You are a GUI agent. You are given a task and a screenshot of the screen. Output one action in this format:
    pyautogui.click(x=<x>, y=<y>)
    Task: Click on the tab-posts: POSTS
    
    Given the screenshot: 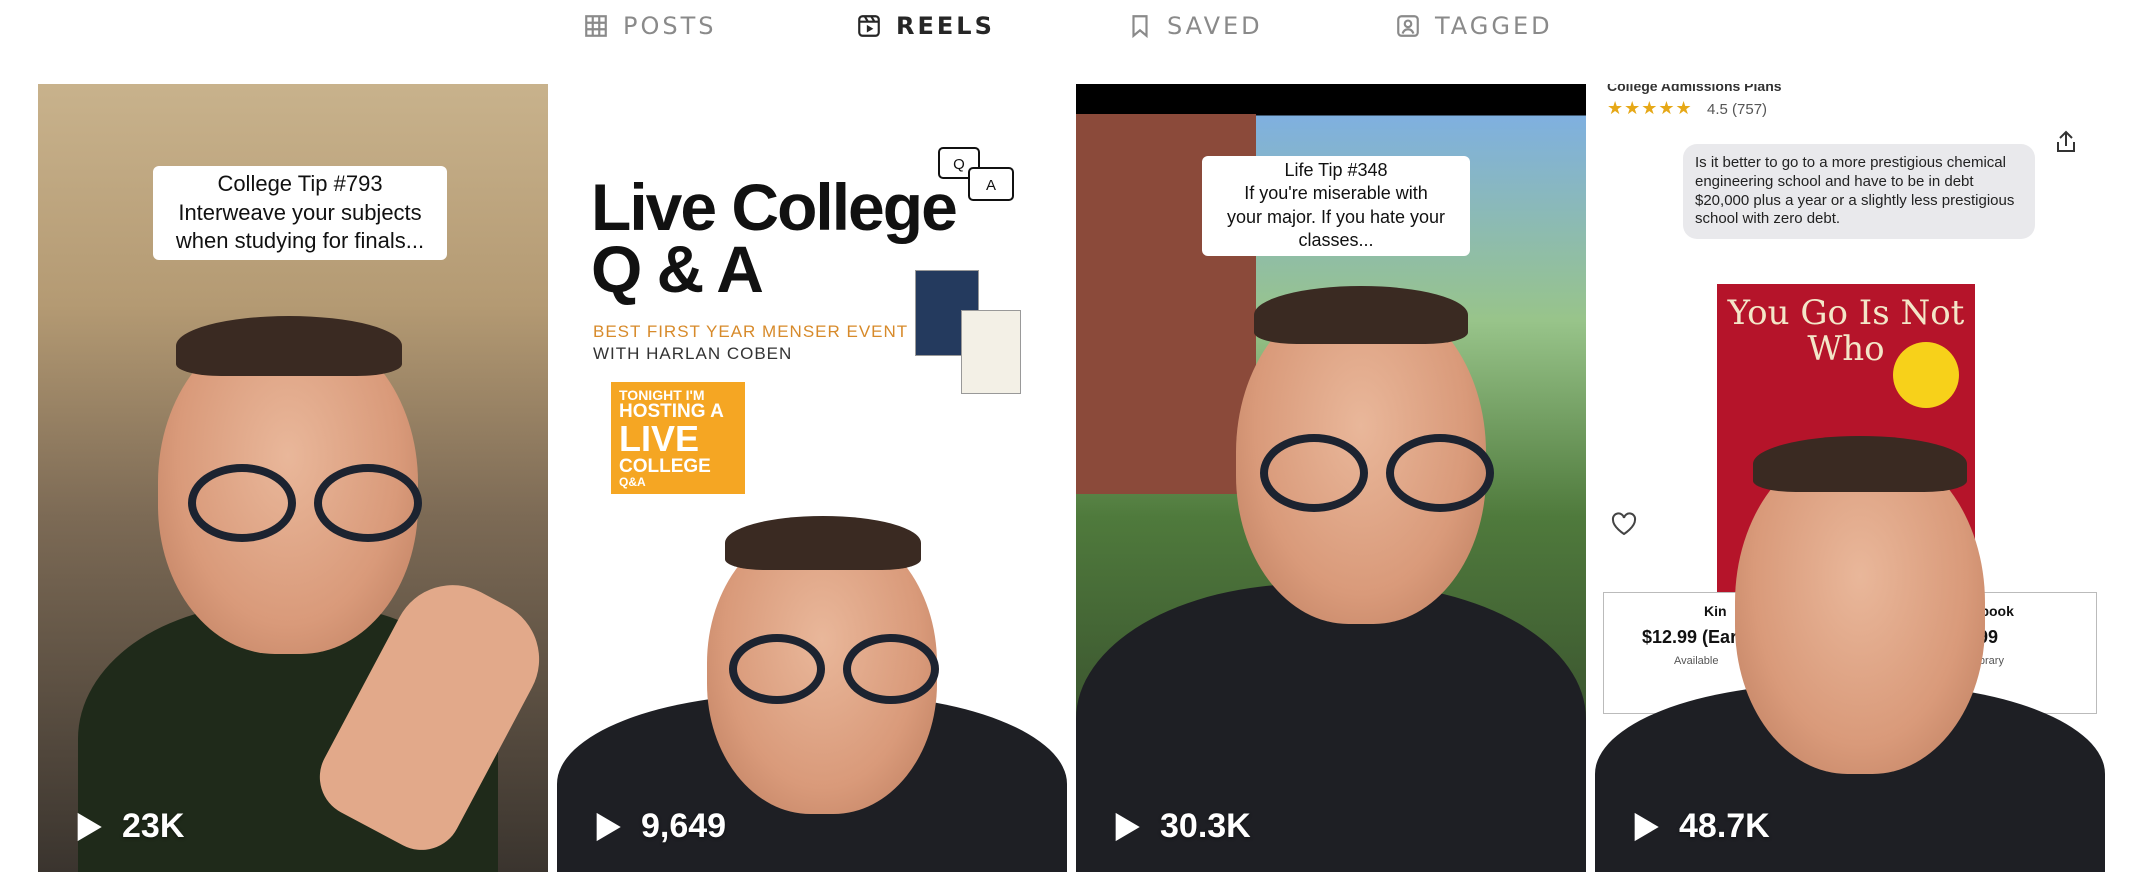 What is the action you would take?
    pyautogui.click(x=650, y=26)
    